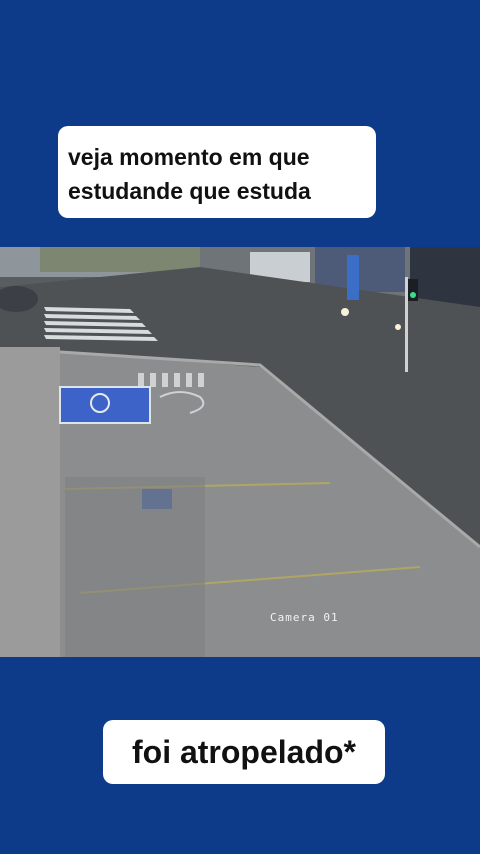  What do you see at coordinates (105, 405) in the screenshot?
I see `accessible-parking-icon` at bounding box center [105, 405].